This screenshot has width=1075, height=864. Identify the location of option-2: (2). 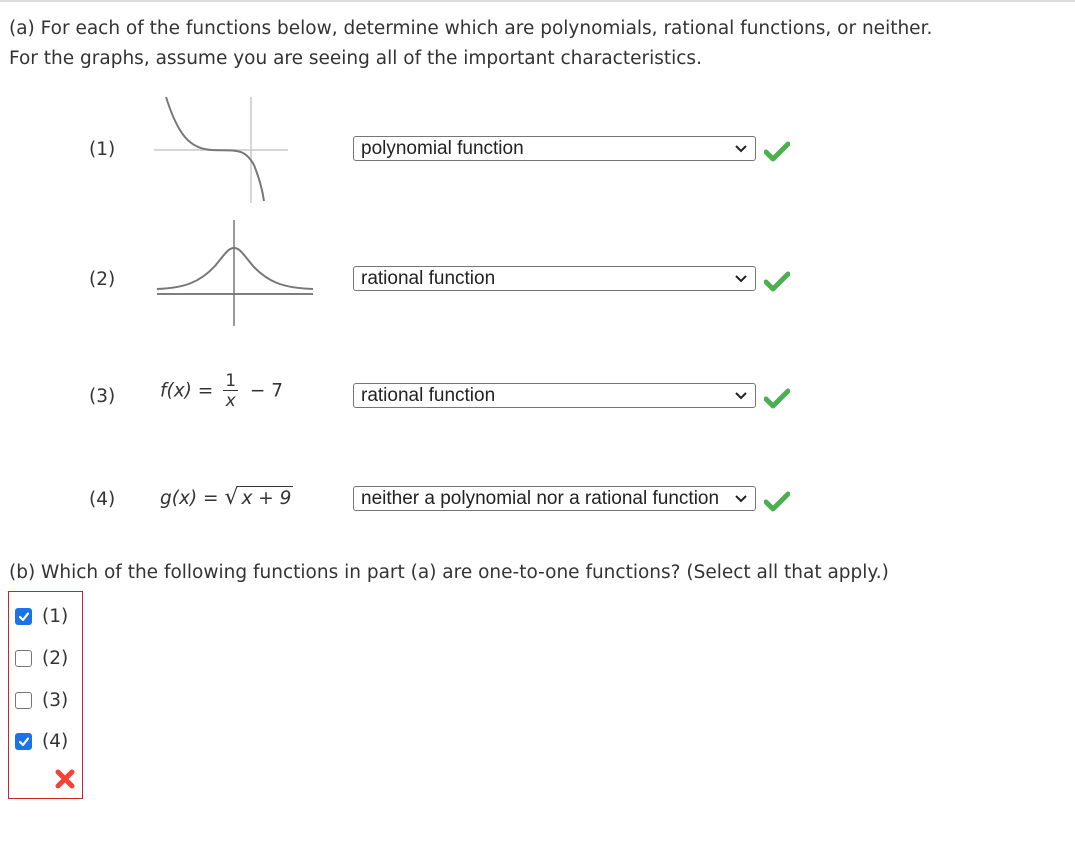
(41, 658).